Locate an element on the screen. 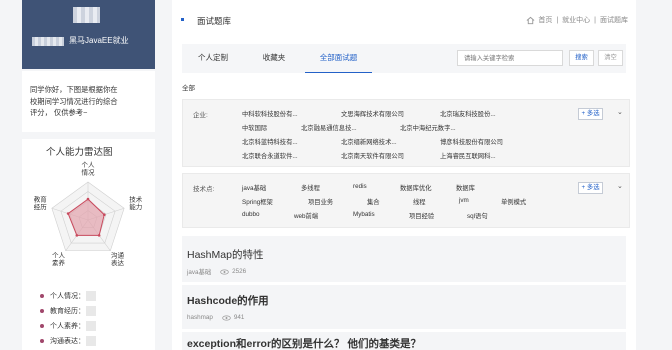  tech-option: java基础 is located at coordinates (254, 187).